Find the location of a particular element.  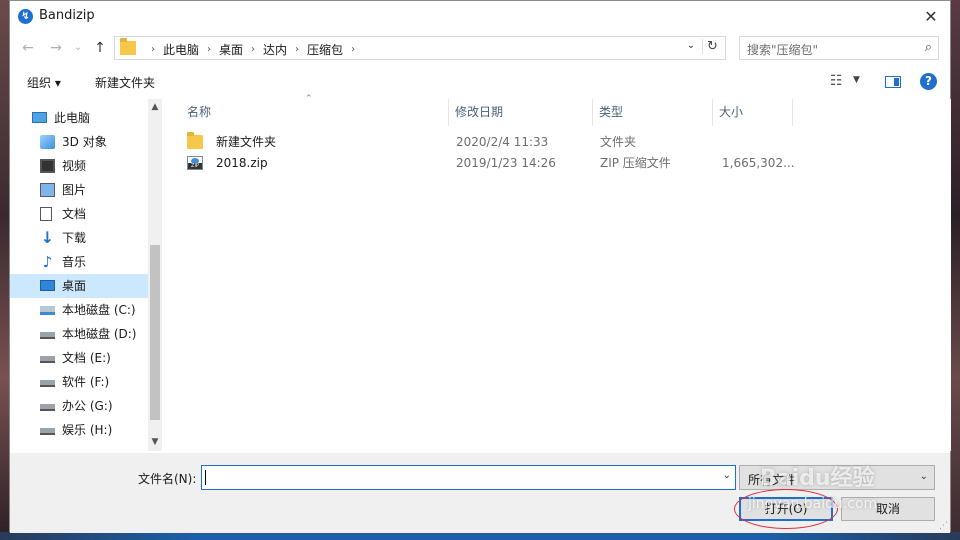

help-icon: ? is located at coordinates (928, 81).